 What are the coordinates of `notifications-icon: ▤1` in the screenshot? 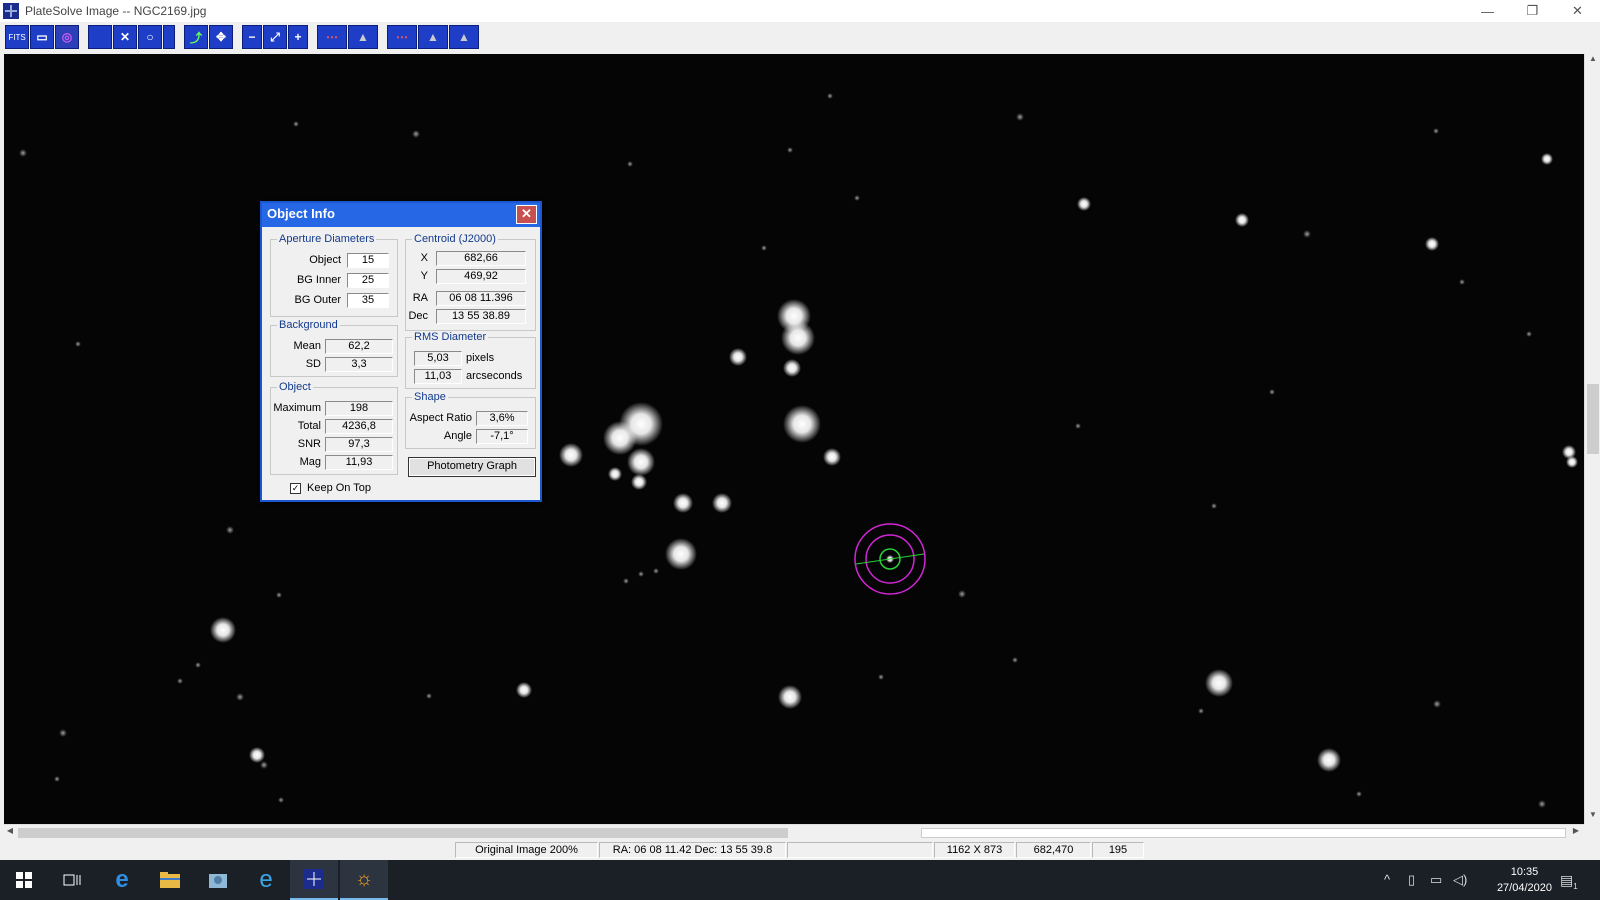 It's located at (1569, 881).